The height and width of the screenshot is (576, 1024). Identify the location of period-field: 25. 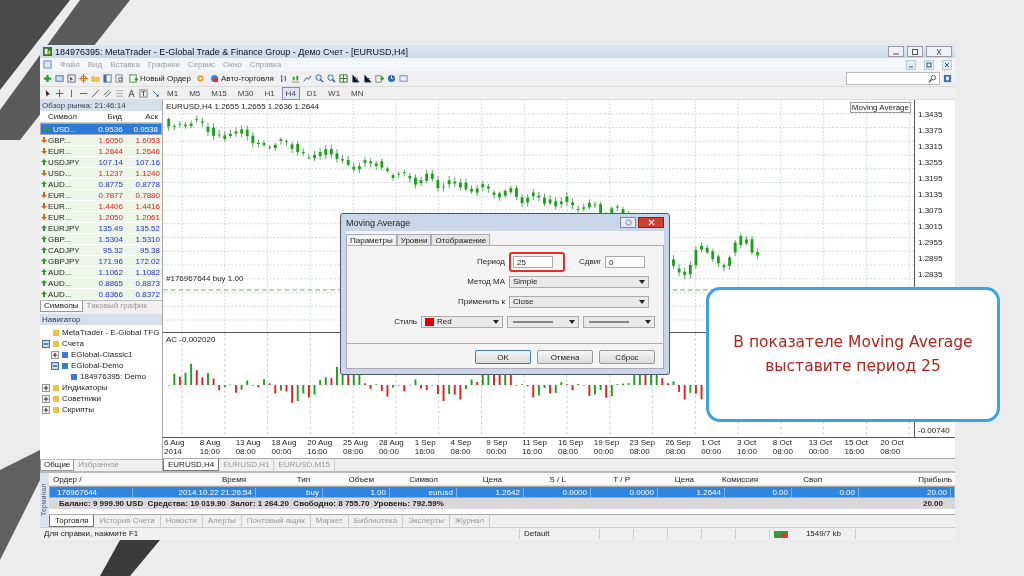
(533, 261).